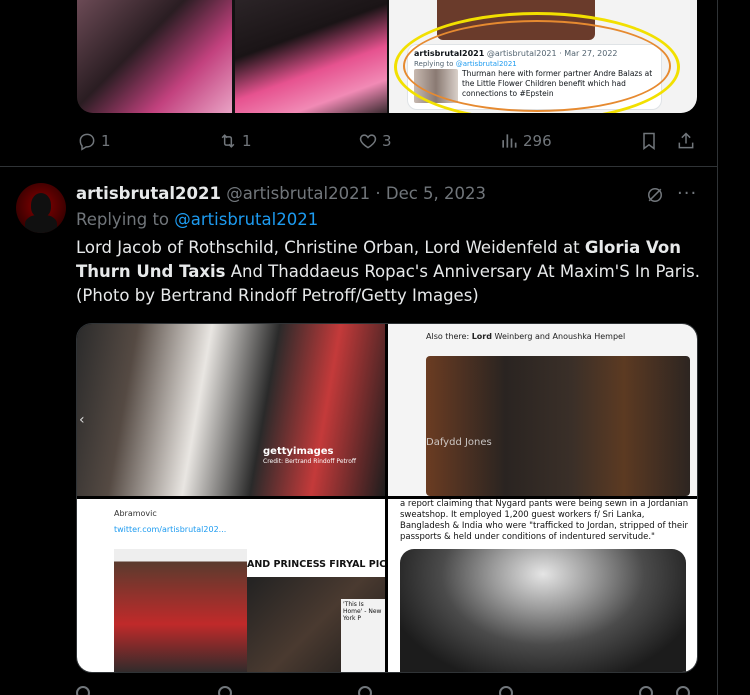 The height and width of the screenshot is (695, 750). Describe the element at coordinates (363, 635) in the screenshot. I see `screenshot-news-card: 'This Is Home' - New York P` at that location.